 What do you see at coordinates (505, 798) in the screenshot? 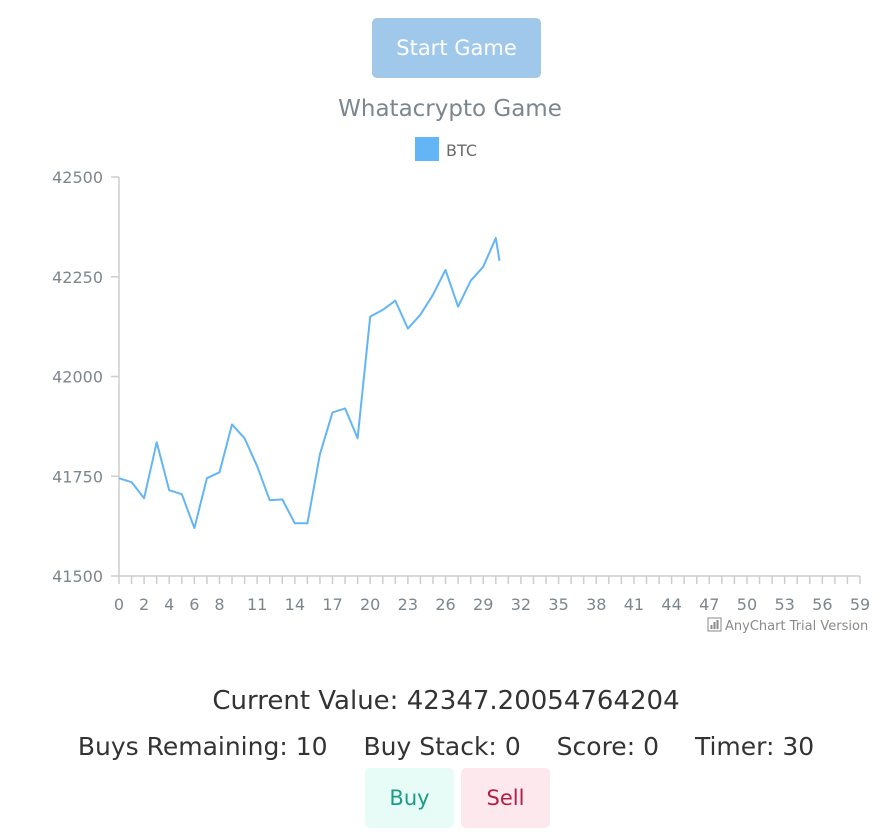
I see `sell-button: Sell` at bounding box center [505, 798].